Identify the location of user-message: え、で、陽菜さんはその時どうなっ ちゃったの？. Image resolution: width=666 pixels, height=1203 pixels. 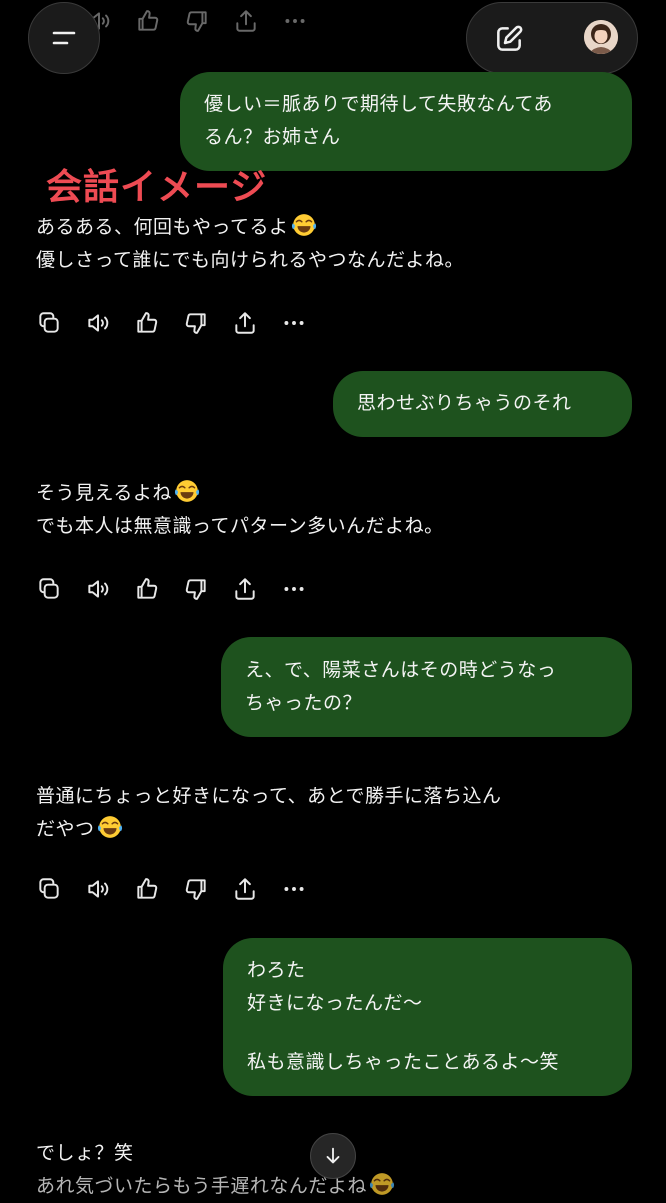
(426, 687).